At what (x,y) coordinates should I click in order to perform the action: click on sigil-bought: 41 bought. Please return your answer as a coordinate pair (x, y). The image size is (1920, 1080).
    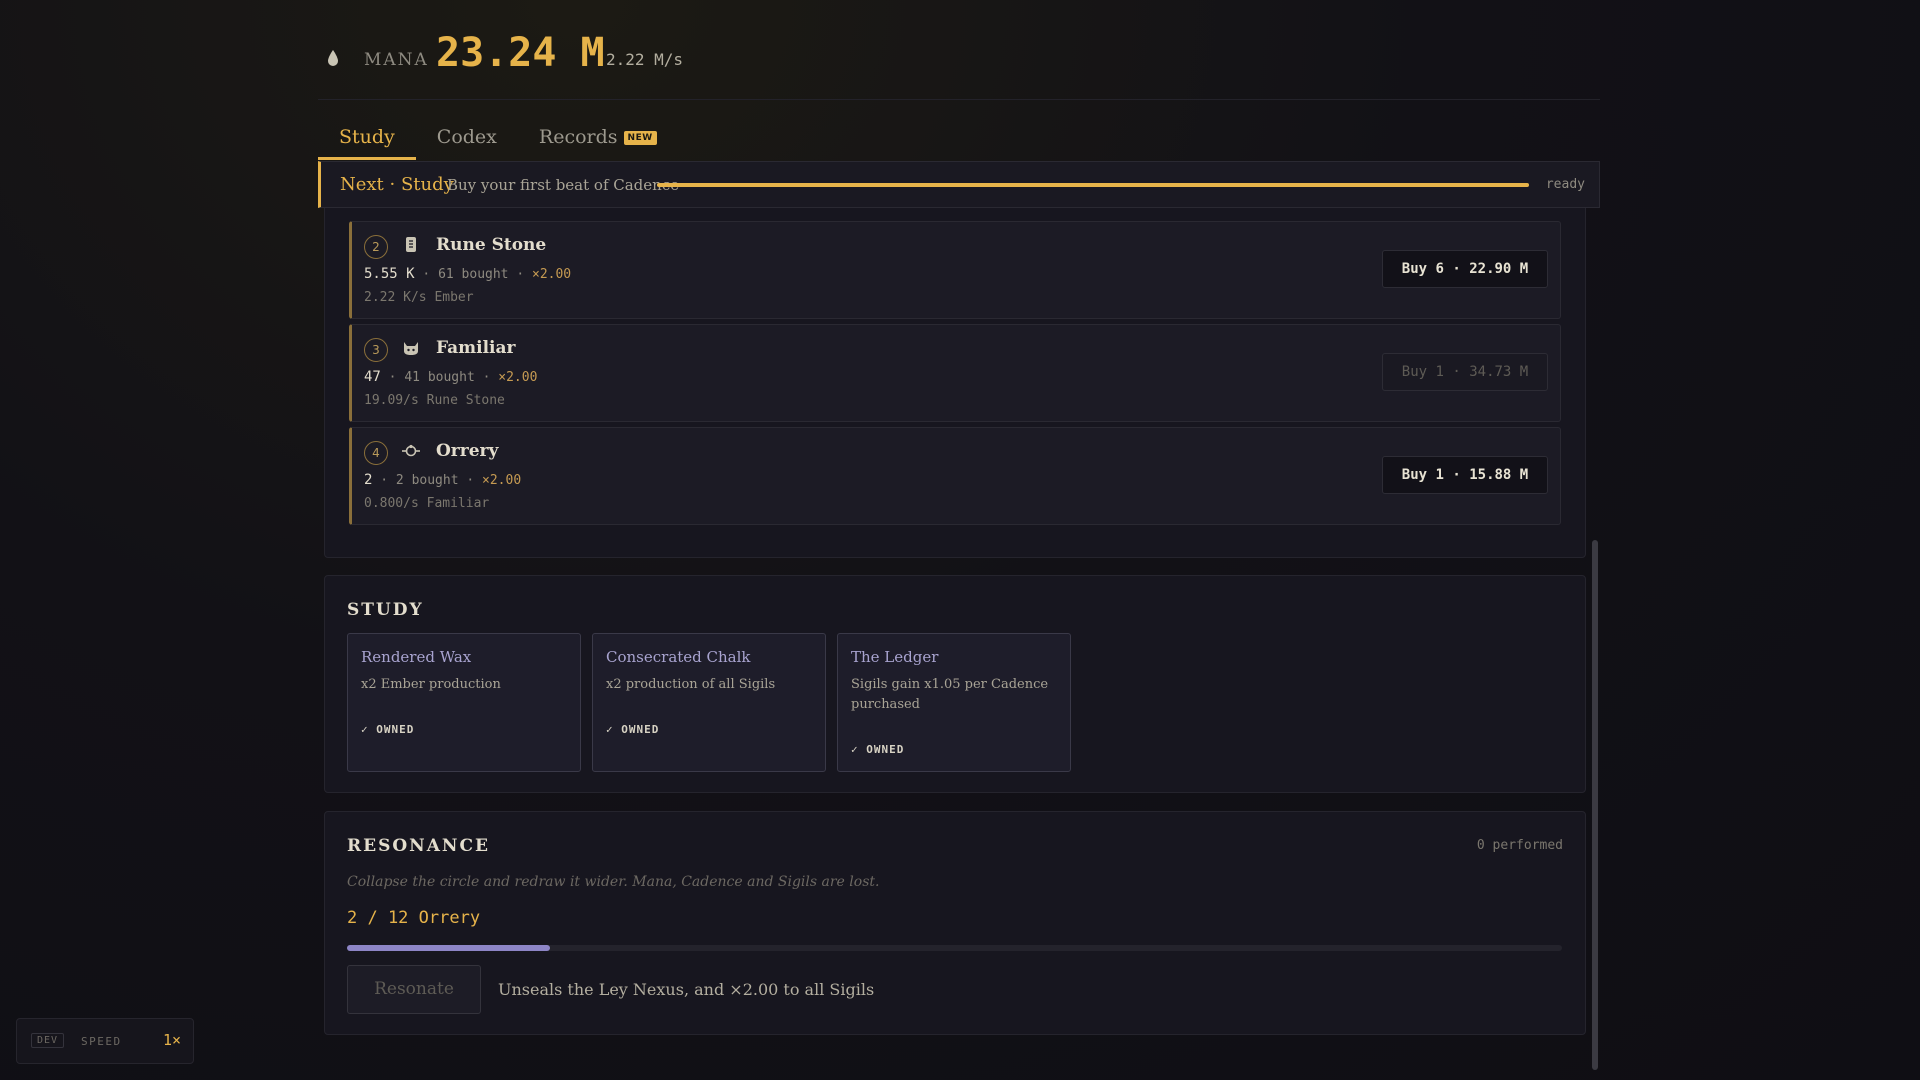
    Looking at the image, I should click on (439, 377).